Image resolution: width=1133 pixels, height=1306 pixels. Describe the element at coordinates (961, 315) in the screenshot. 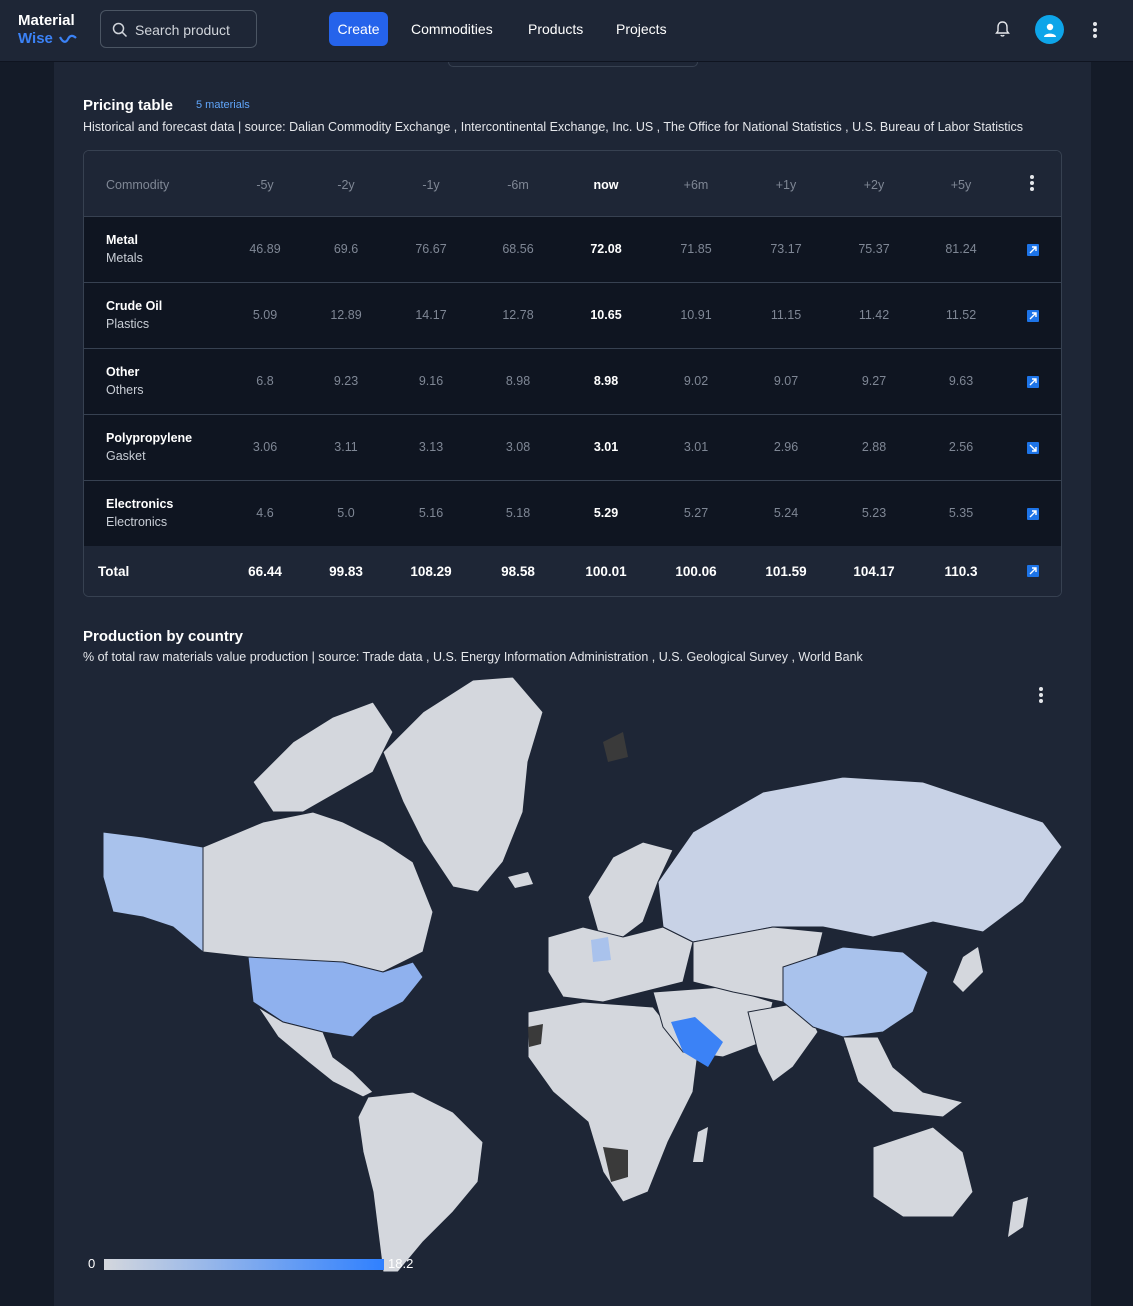

I see `value-plus-5y: 11.52` at that location.